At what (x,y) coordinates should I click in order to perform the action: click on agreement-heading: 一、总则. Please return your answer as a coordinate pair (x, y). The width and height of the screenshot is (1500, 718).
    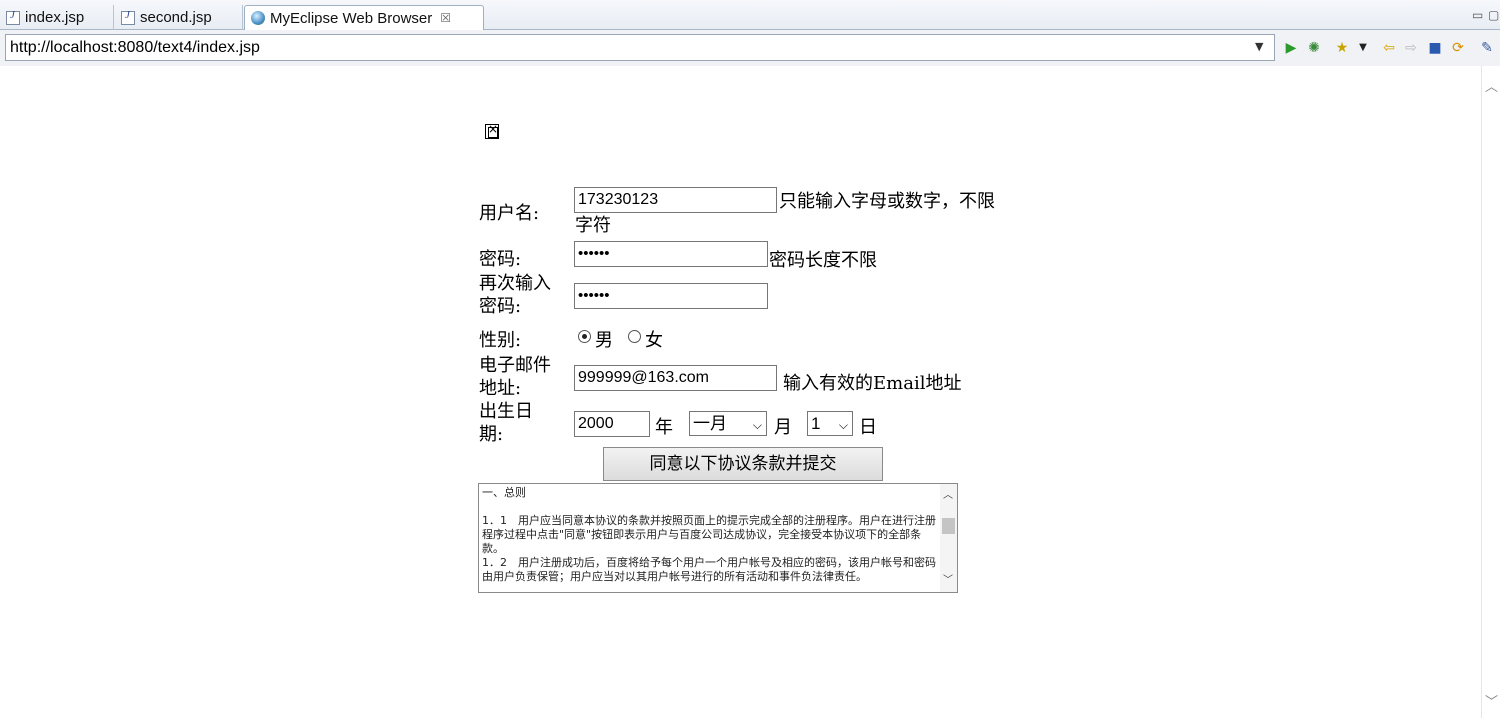
    Looking at the image, I should click on (504, 492).